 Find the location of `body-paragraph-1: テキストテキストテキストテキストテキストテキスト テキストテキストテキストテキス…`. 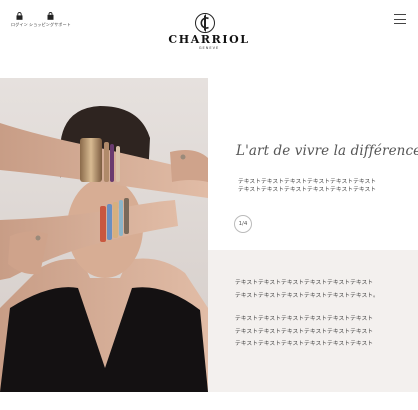

body-paragraph-1: テキストテキストテキストテキストテキストテキスト テキストテキストテキストテキス… is located at coordinates (307, 289).